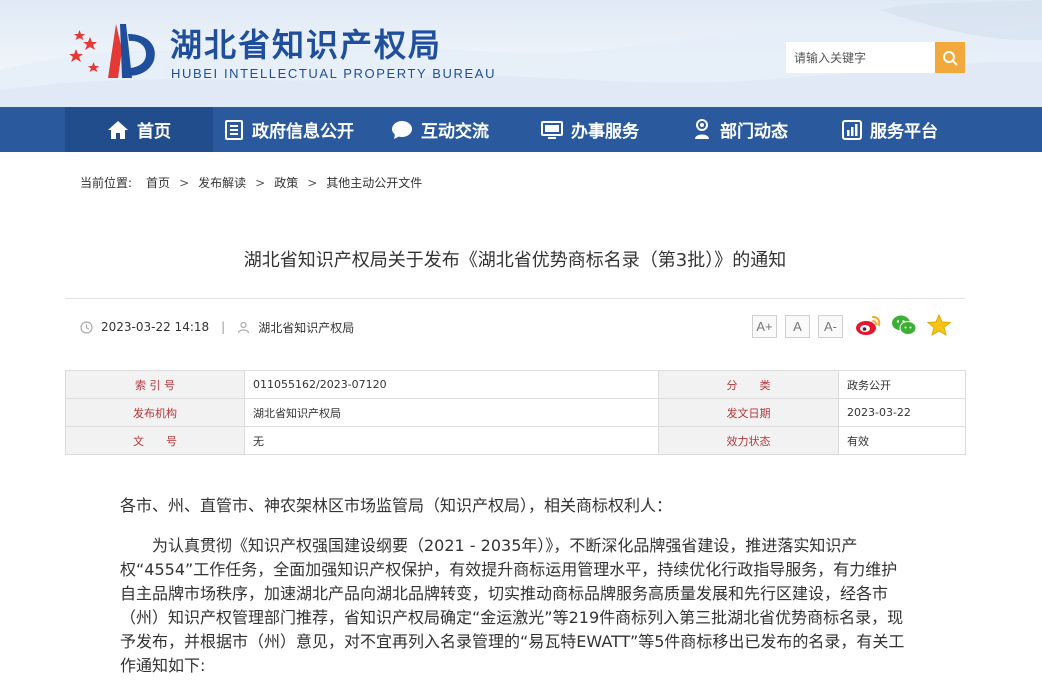 This screenshot has width=1042, height=680. Describe the element at coordinates (451, 384) in the screenshot. I see `value-index-no: 011055162/2023-07120` at that location.